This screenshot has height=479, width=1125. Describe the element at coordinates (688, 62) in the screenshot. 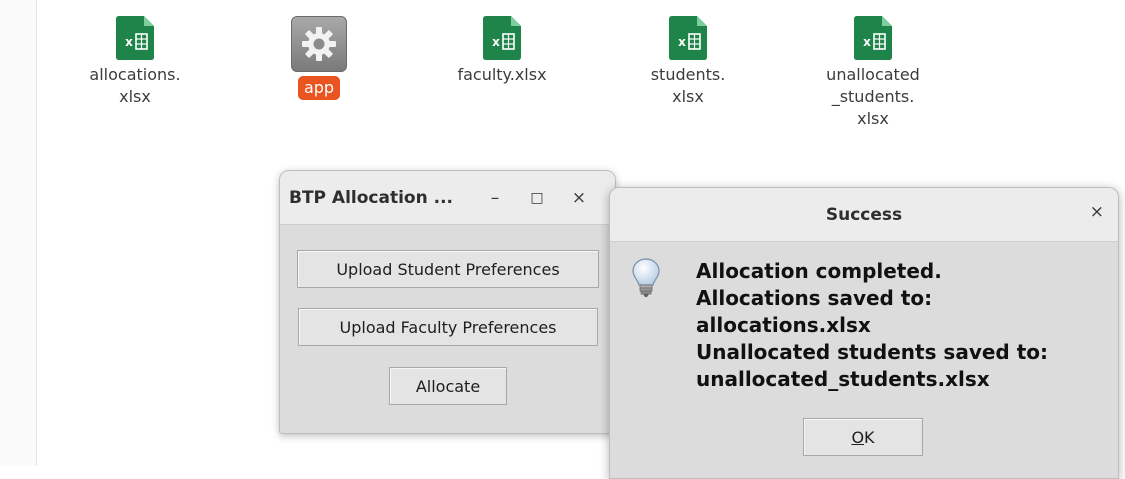

I see `file-students-xlsx: x students. xlsx` at that location.